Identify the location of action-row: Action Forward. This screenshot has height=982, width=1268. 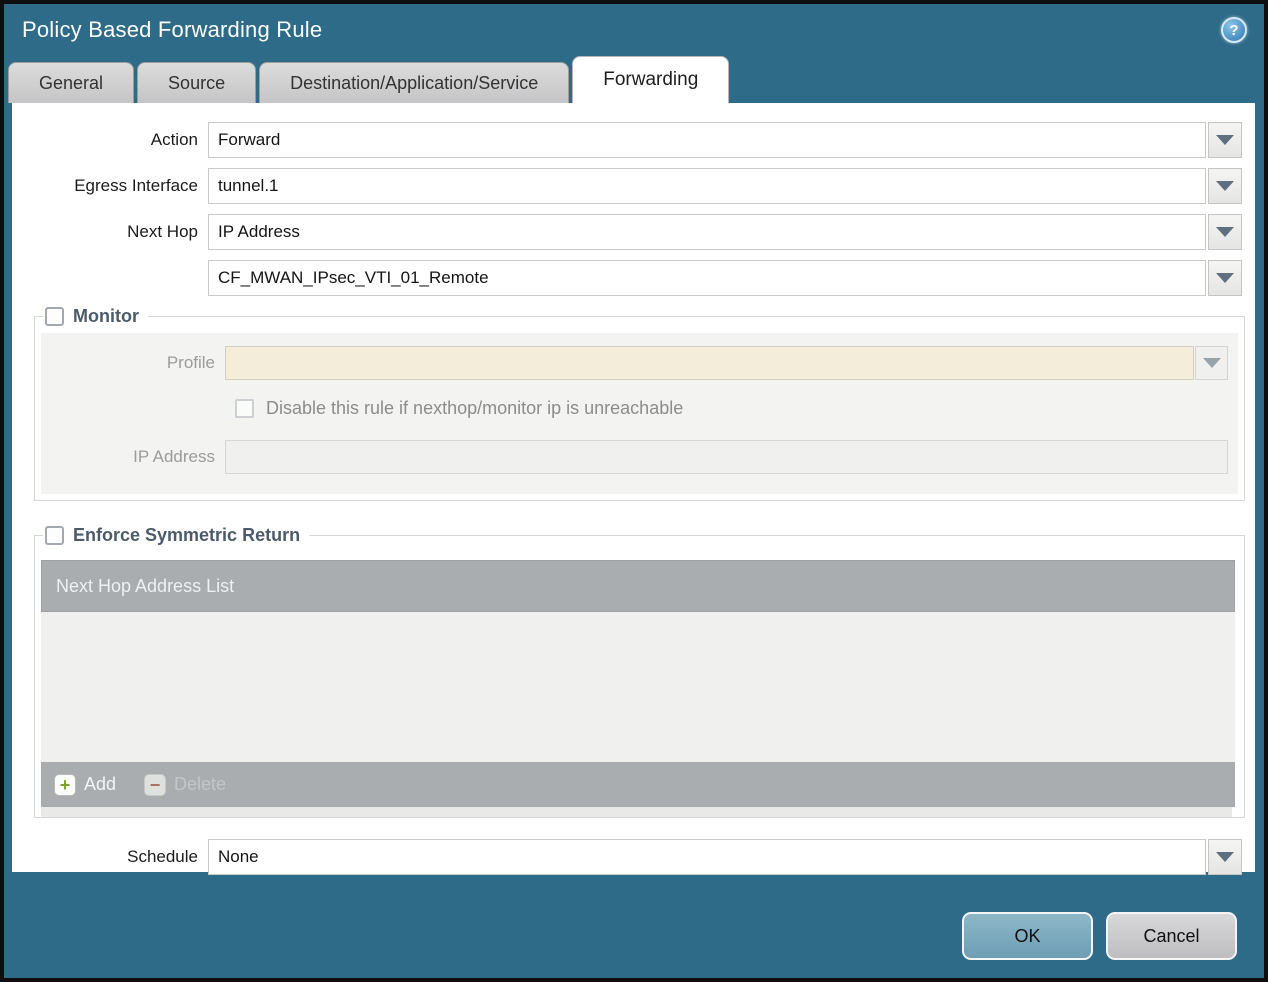
(633, 140).